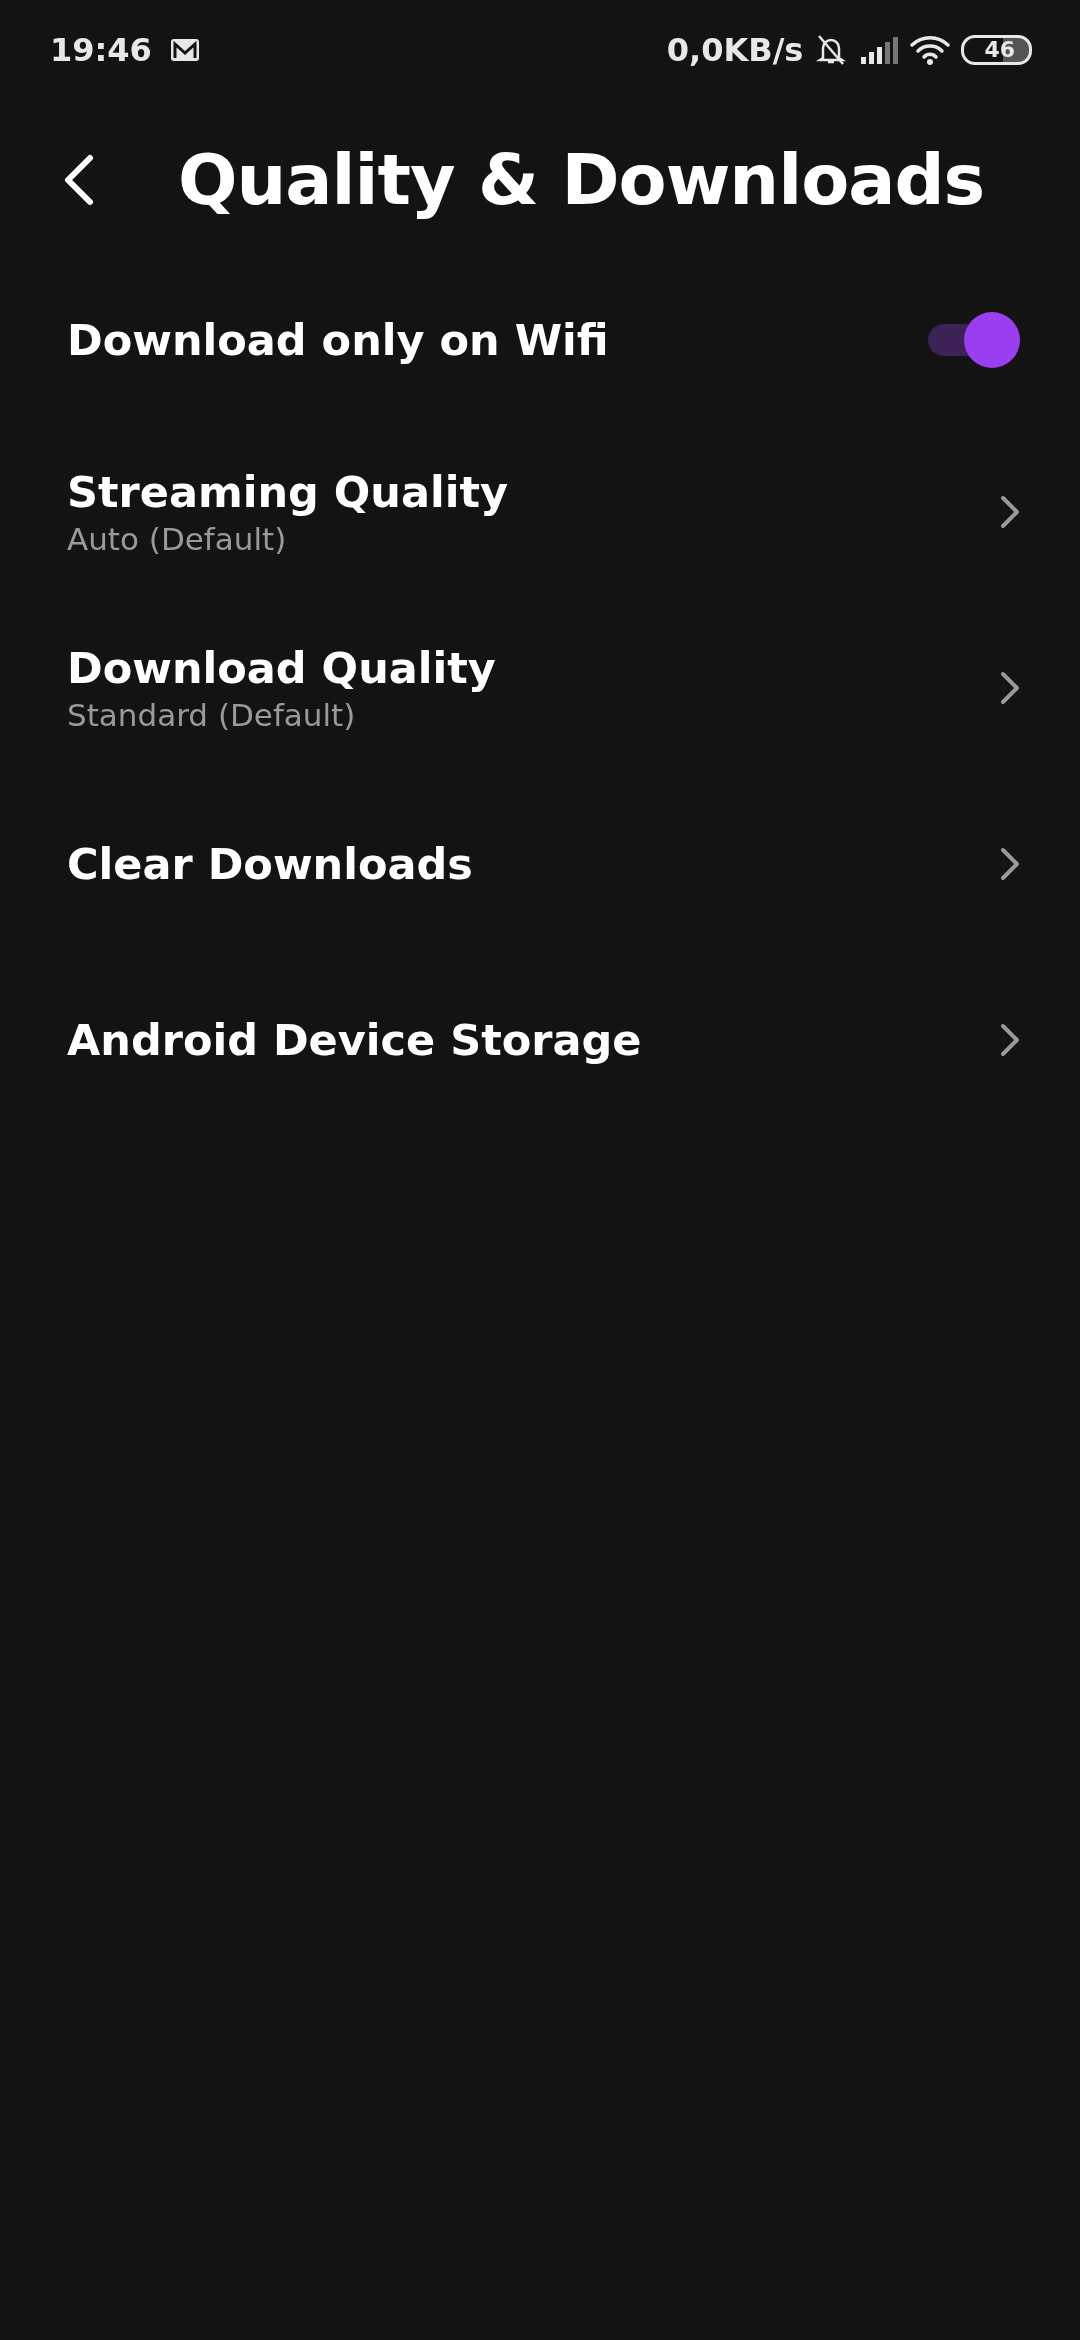 The width and height of the screenshot is (1080, 2340). What do you see at coordinates (996, 50) in the screenshot?
I see `battery-indicator: 46` at bounding box center [996, 50].